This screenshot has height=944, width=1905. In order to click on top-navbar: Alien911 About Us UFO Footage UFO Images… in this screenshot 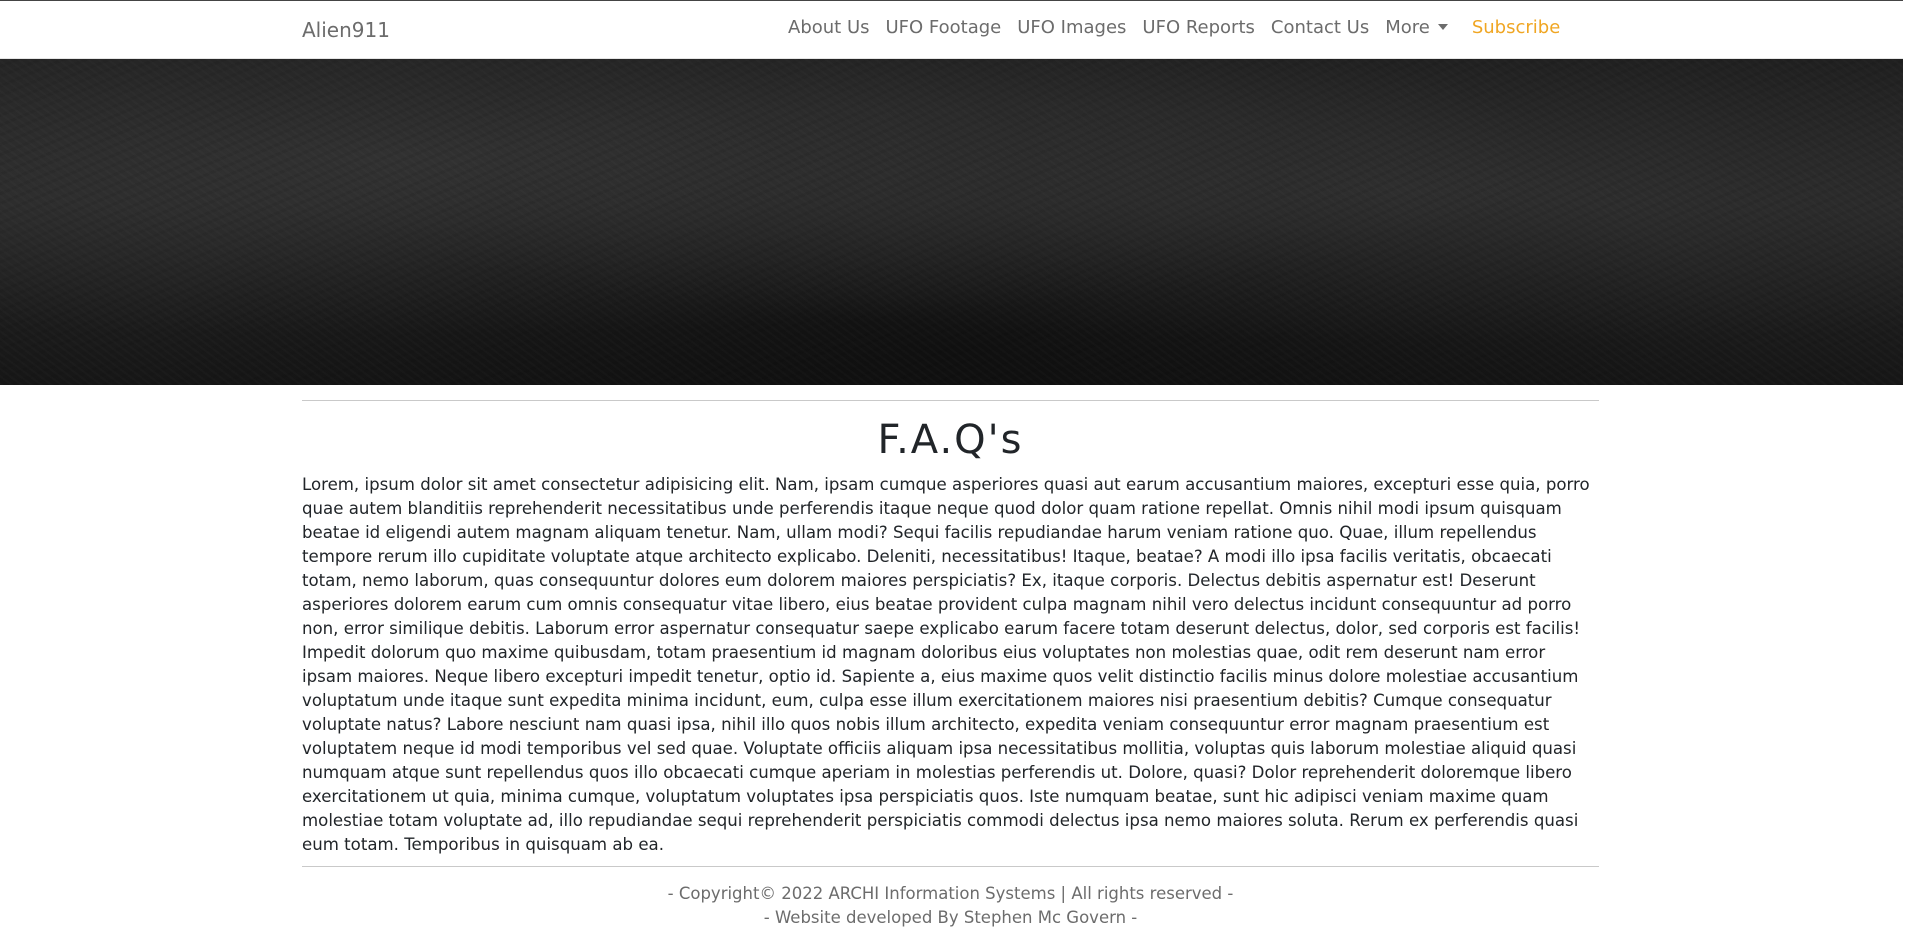, I will do `click(951, 29)`.